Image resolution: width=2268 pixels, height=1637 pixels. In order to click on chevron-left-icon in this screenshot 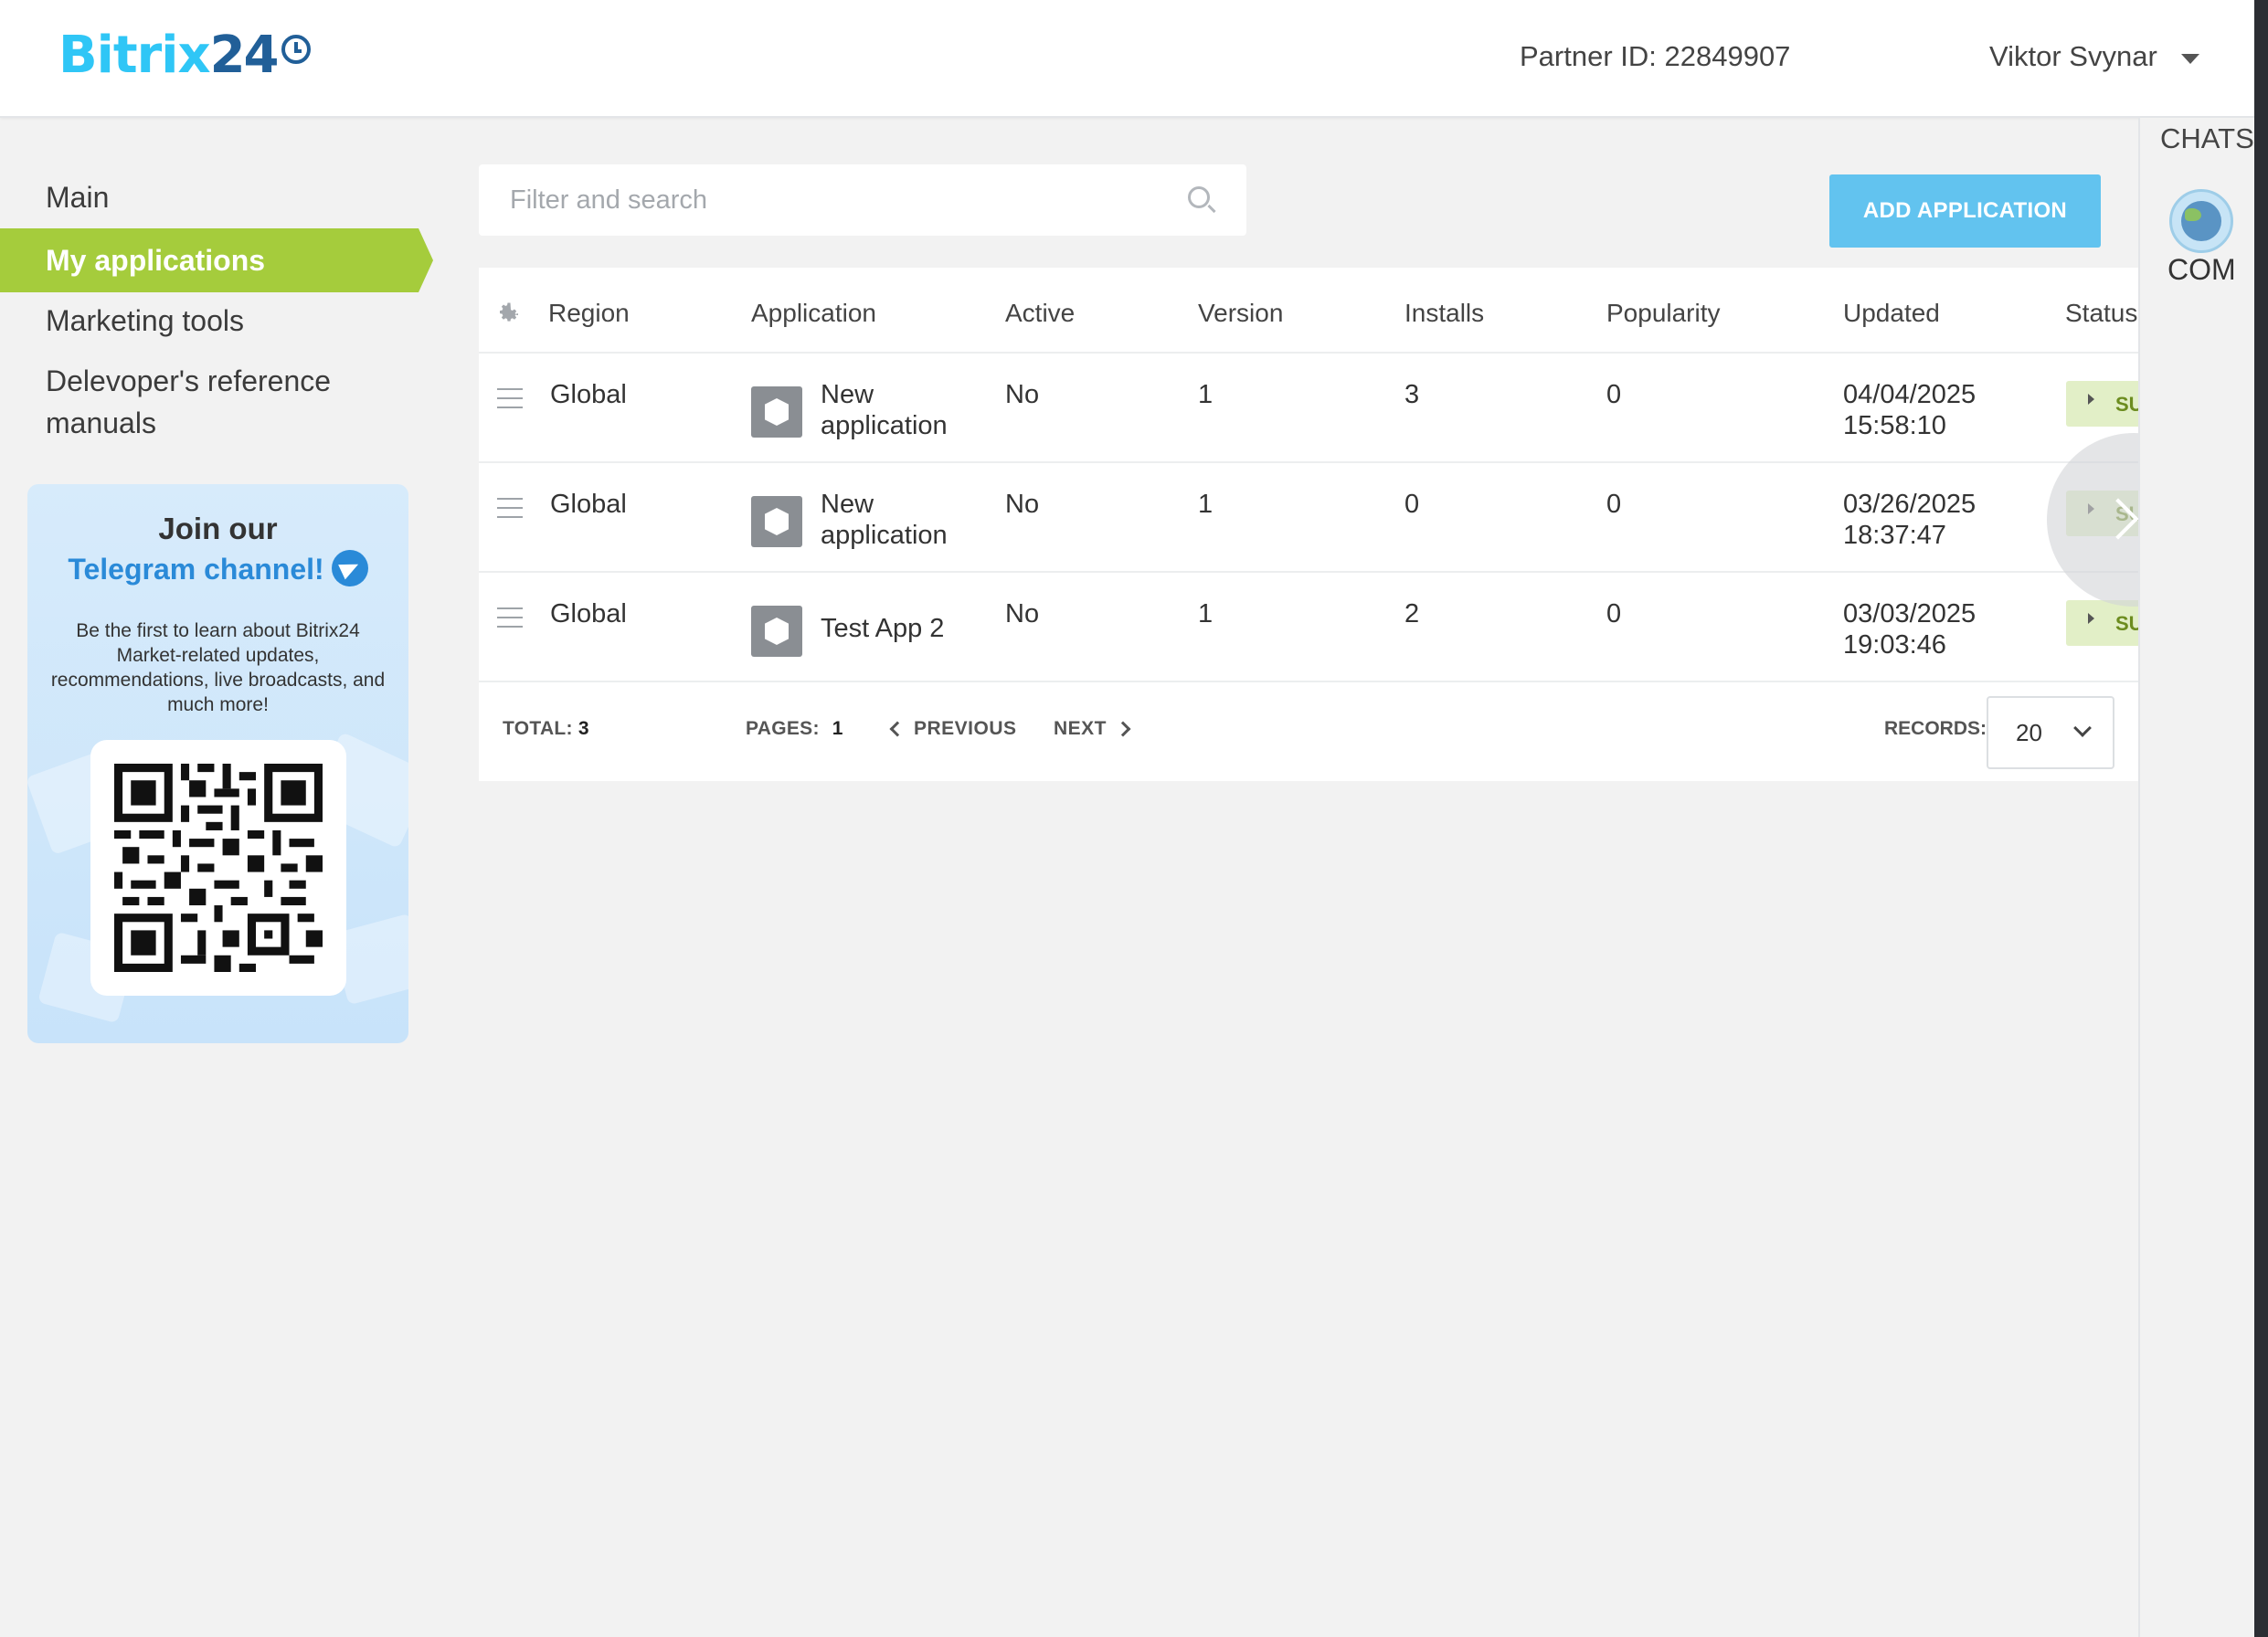, I will do `click(897, 729)`.